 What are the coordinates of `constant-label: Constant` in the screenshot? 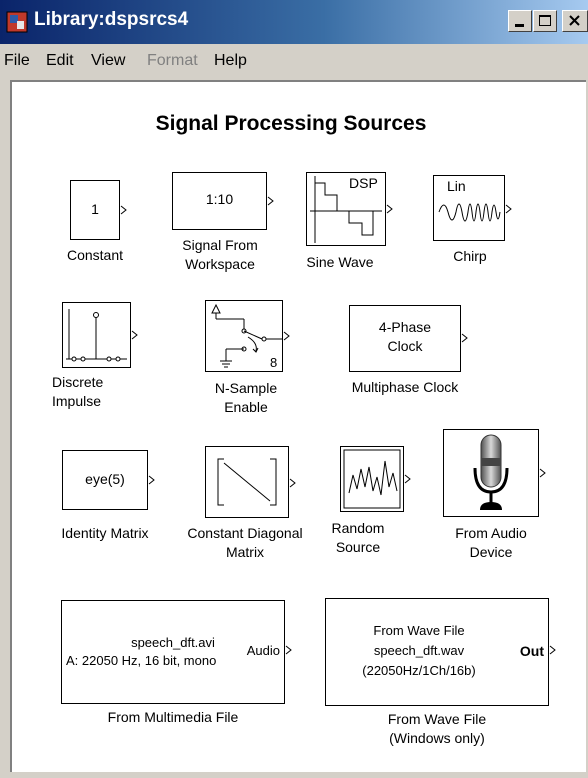 It's located at (95, 255).